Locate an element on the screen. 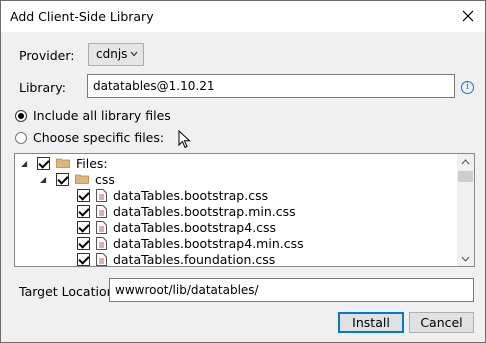 Image resolution: width=486 pixels, height=343 pixels. file-label: dataTables.bootstrap.min.css is located at coordinates (204, 211).